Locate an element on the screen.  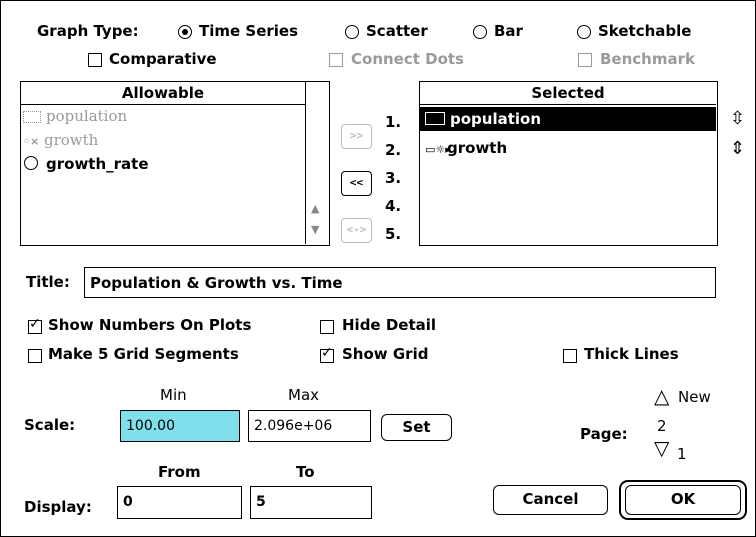
set-button: Set is located at coordinates (416, 427).